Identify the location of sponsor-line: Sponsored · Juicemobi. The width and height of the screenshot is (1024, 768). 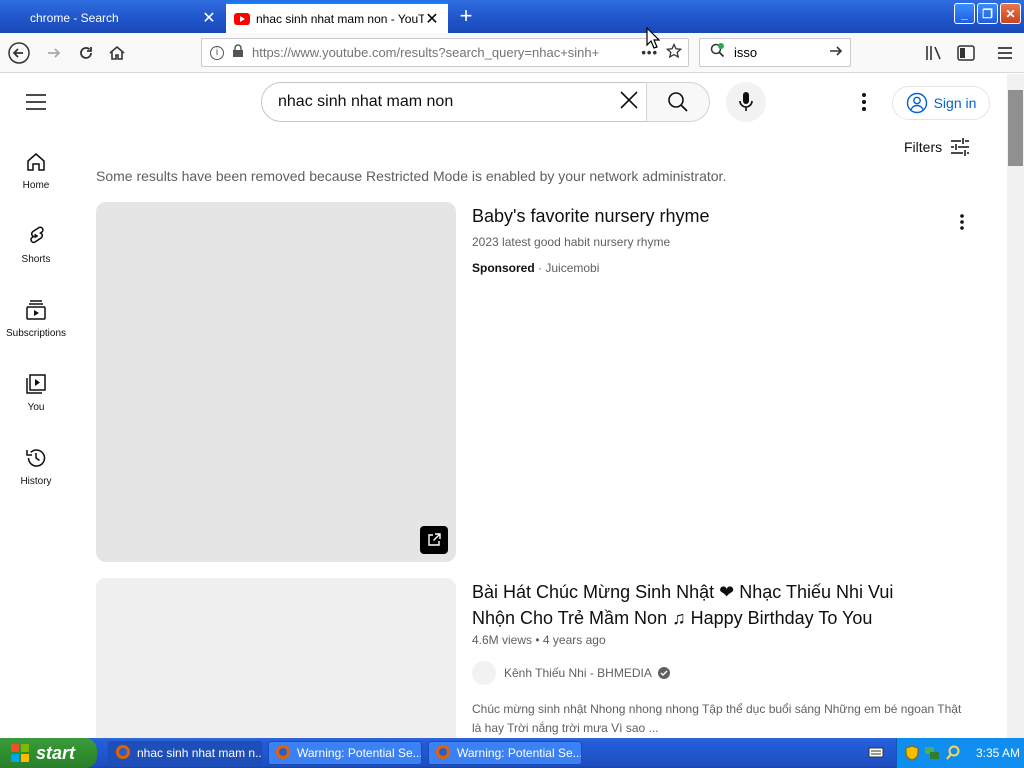
(535, 268).